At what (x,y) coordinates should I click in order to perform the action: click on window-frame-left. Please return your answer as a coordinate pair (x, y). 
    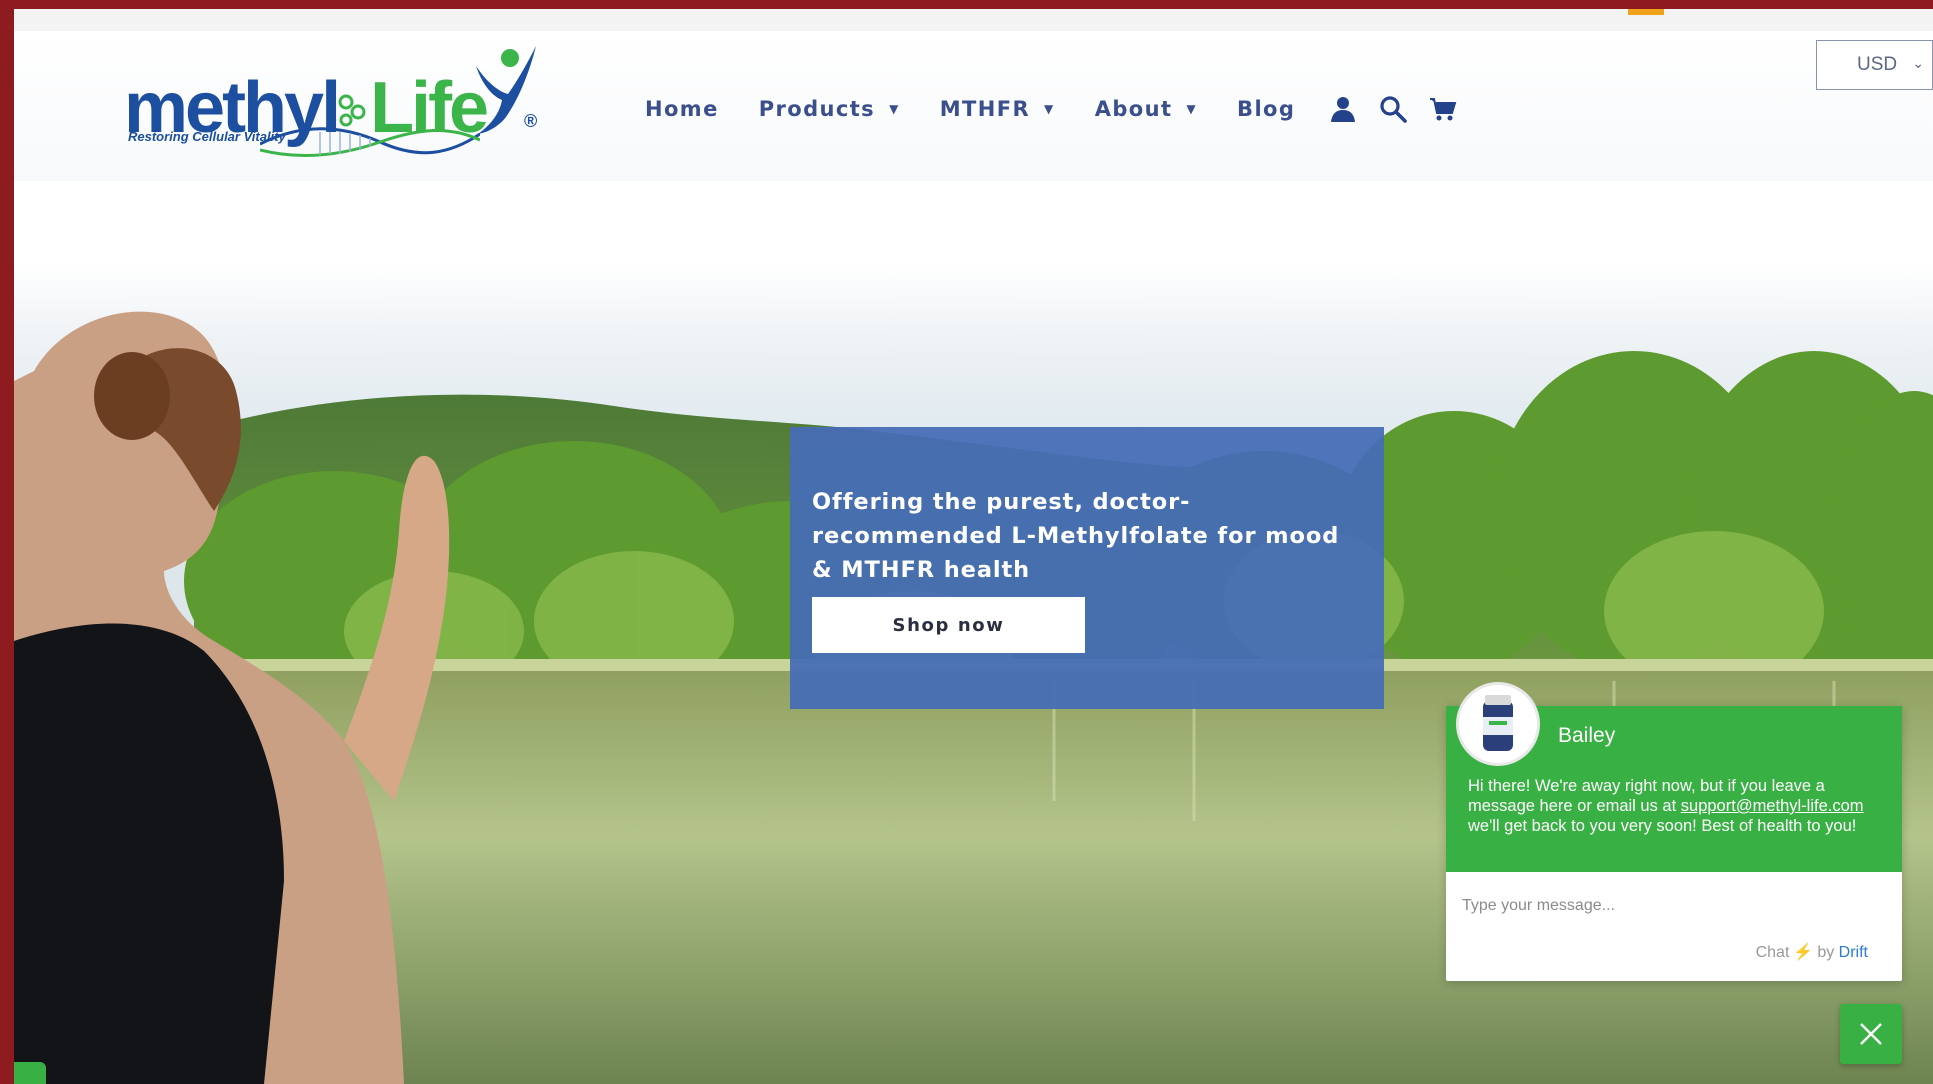
    Looking at the image, I should click on (7, 542).